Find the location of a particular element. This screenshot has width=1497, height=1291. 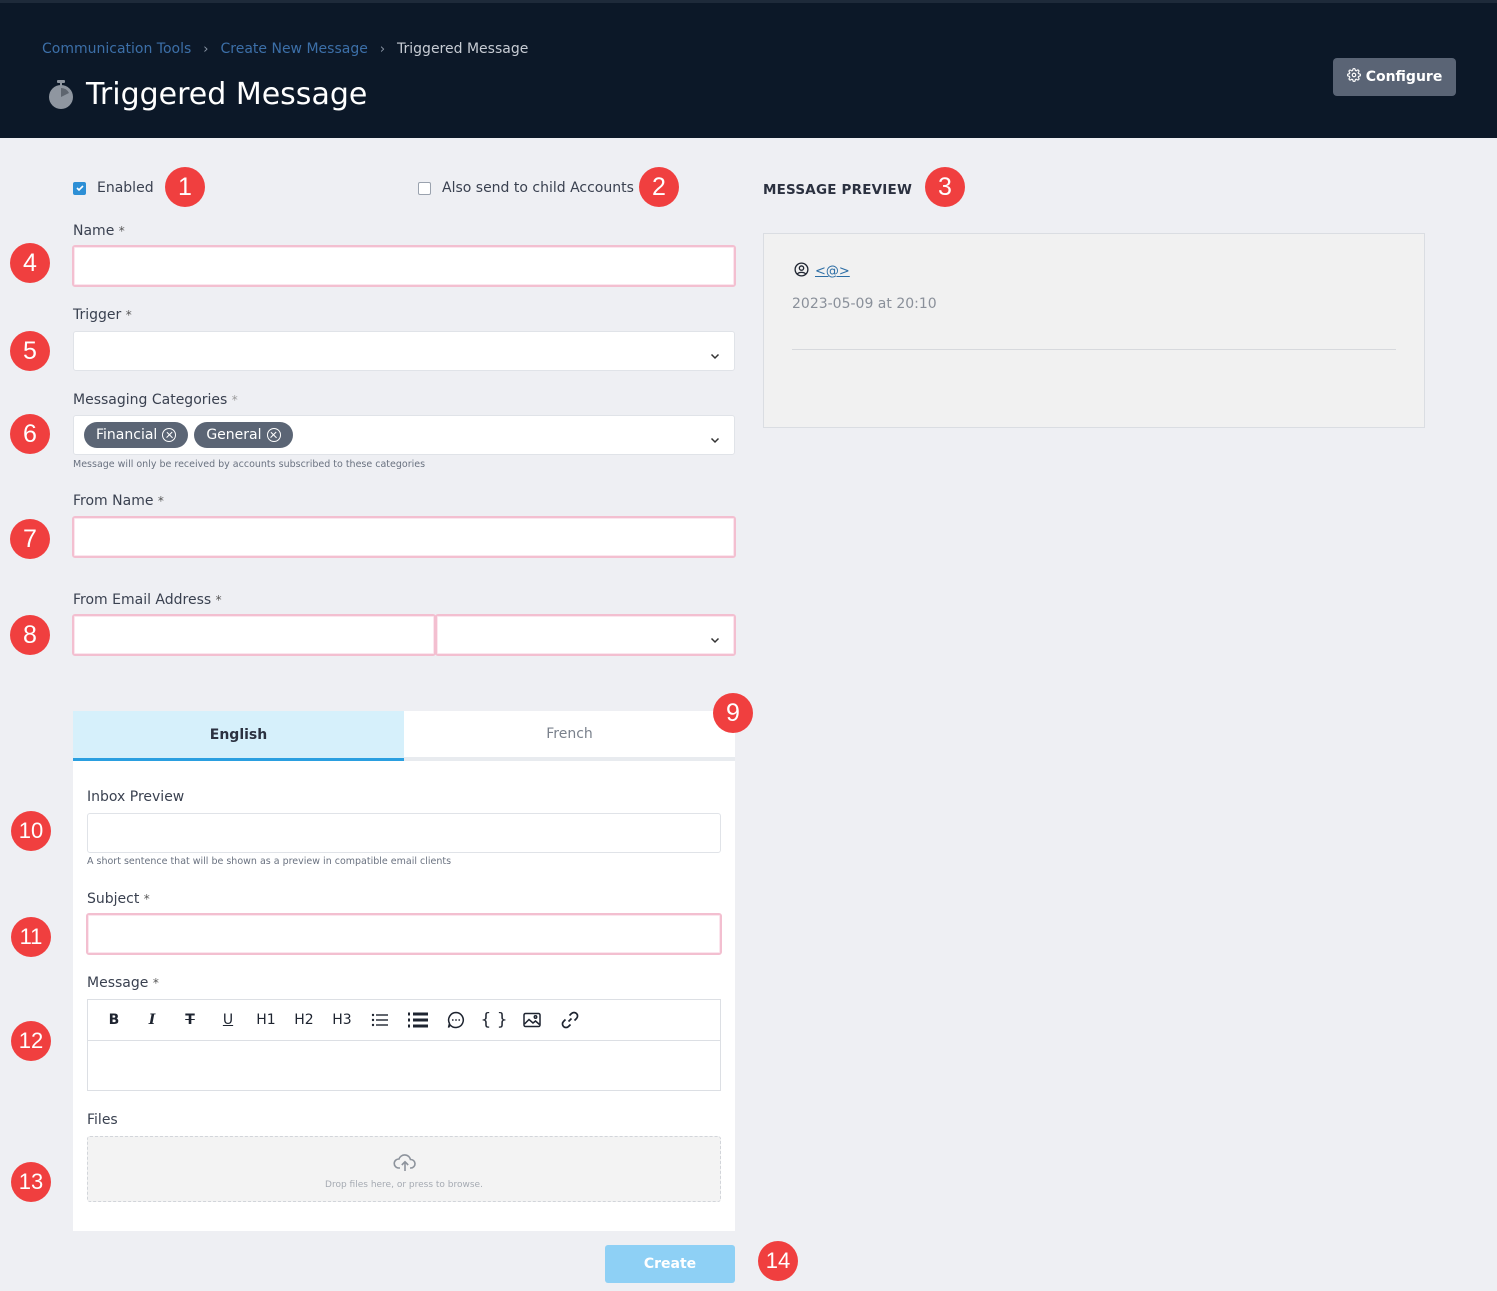

page-title-row: Triggered Message is located at coordinates (207, 94).